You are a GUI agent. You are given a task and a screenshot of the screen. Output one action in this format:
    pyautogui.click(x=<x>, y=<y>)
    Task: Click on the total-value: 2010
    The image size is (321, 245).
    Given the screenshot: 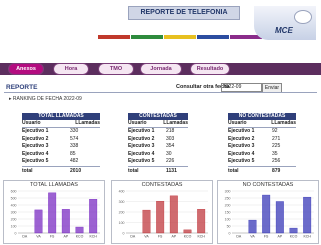 What is the action you would take?
    pyautogui.click(x=76, y=170)
    